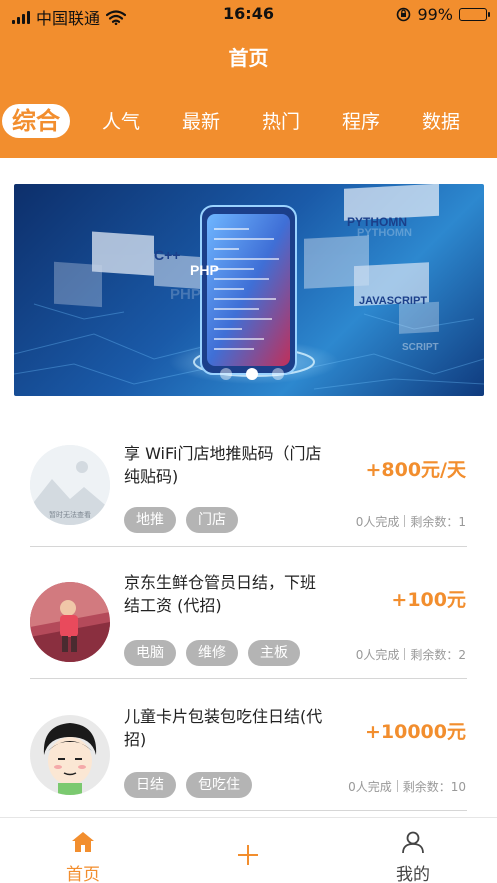  What do you see at coordinates (248, 855) in the screenshot?
I see `plus-icon` at bounding box center [248, 855].